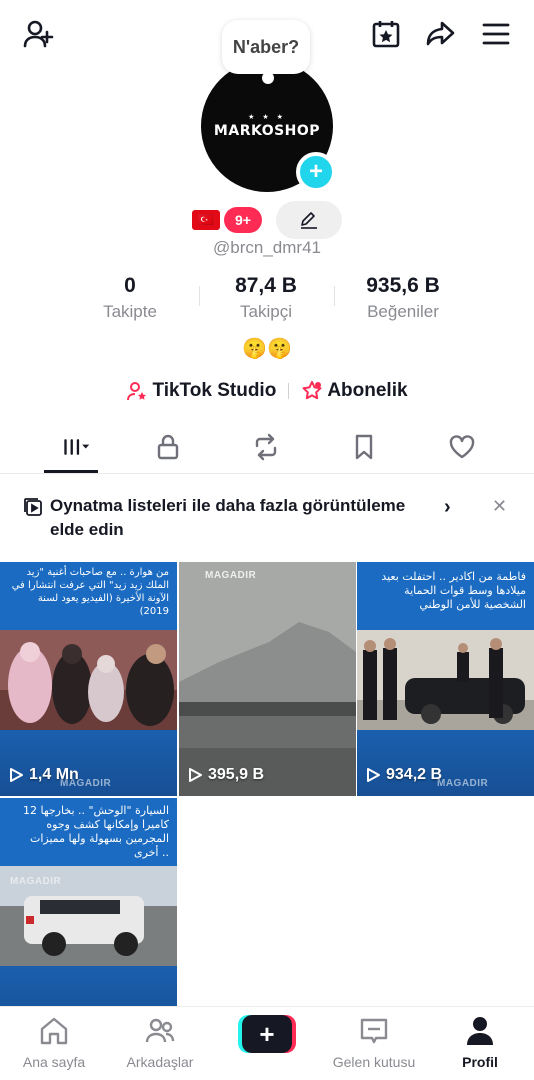  What do you see at coordinates (267, 117) in the screenshot?
I see `avatar-stars: ★ ★ ★` at bounding box center [267, 117].